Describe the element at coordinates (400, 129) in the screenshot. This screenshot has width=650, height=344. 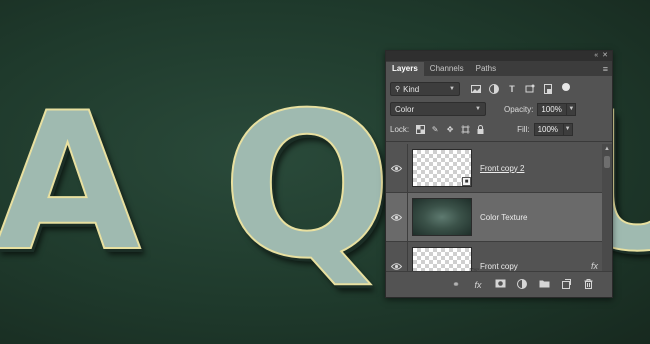
I see `lock-label: Lock:` at that location.